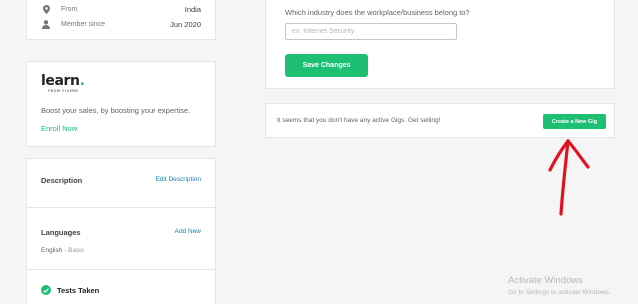  Describe the element at coordinates (59, 128) in the screenshot. I see `enroll-now-link: Enroll Now` at that location.